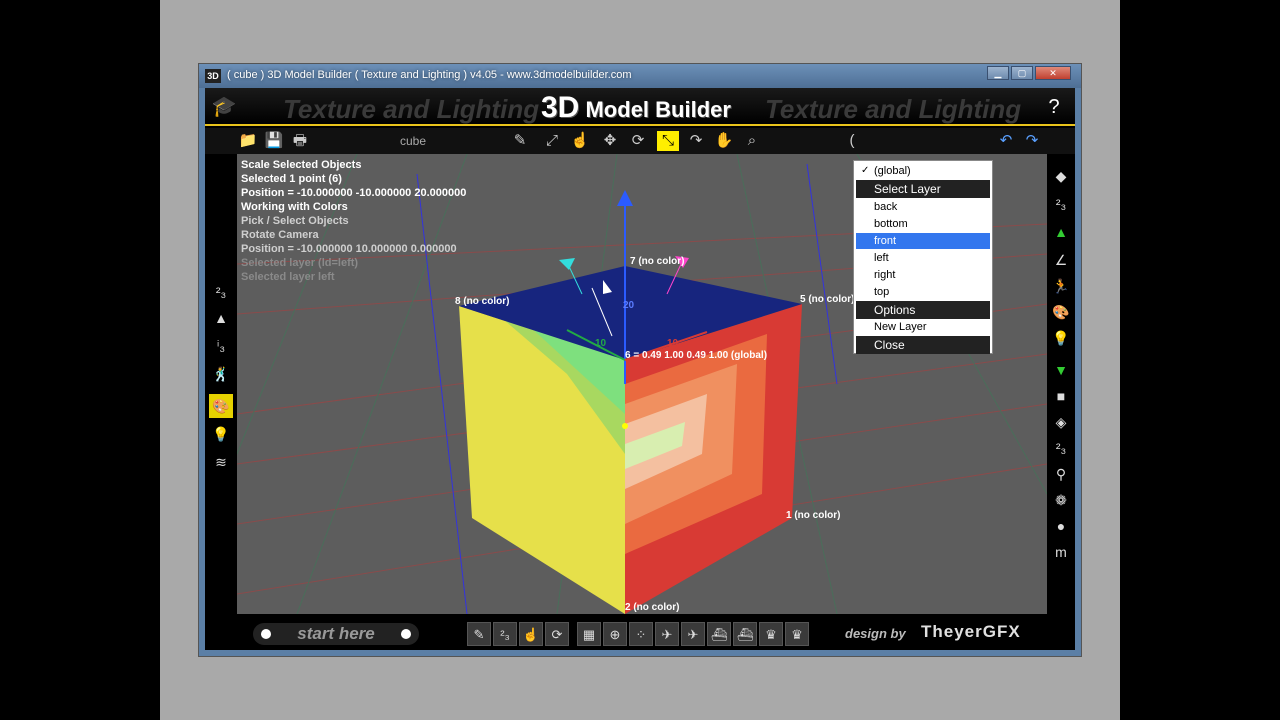  Describe the element at coordinates (813, 515) in the screenshot. I see `vertex-label-1: 1 (no color)` at that location.